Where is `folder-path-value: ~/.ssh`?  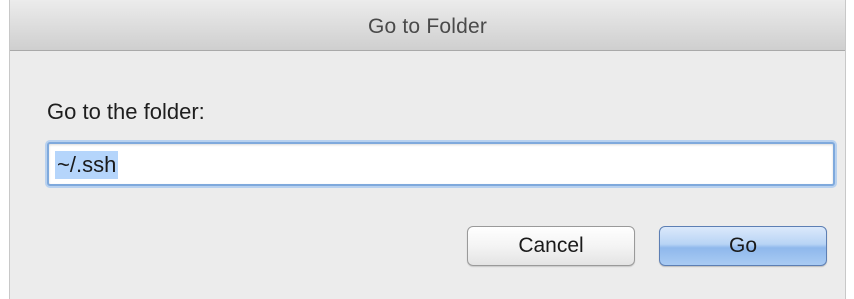 folder-path-value: ~/.ssh is located at coordinates (87, 165).